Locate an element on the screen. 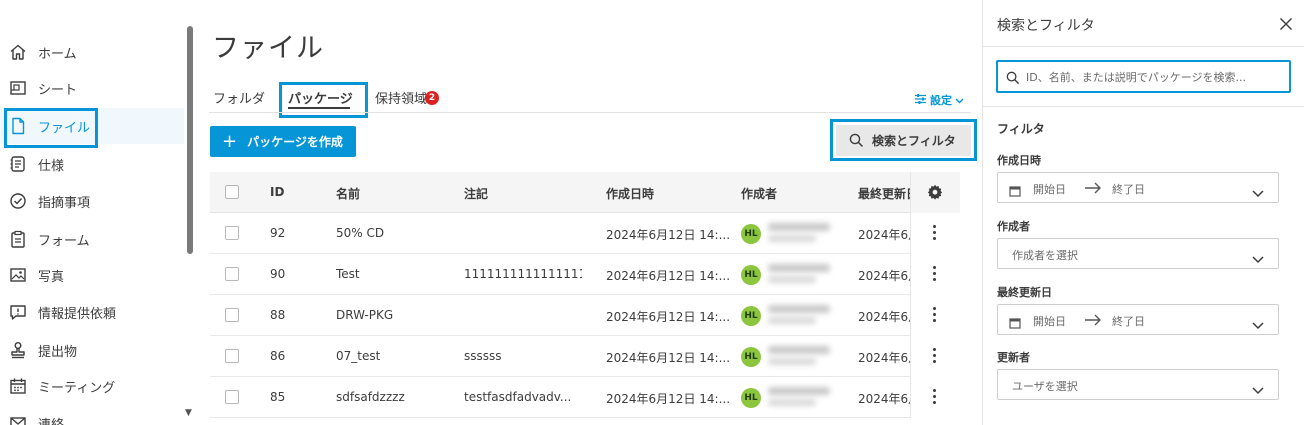 The width and height of the screenshot is (1304, 425). column-header-name: 名前 is located at coordinates (348, 193).